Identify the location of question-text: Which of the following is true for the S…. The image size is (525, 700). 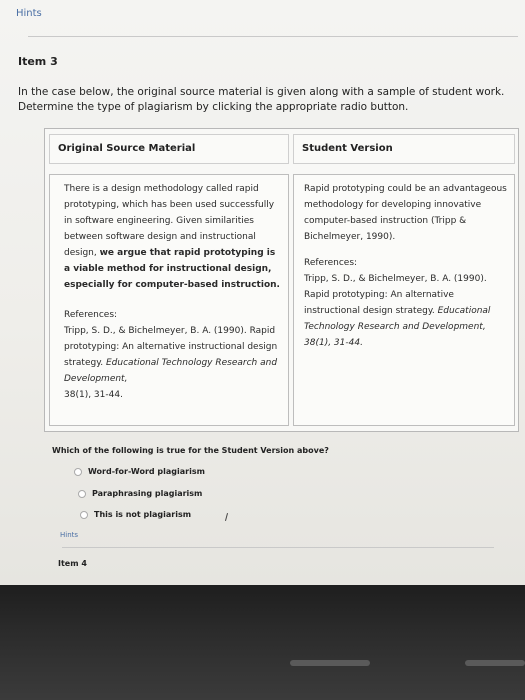
(190, 450).